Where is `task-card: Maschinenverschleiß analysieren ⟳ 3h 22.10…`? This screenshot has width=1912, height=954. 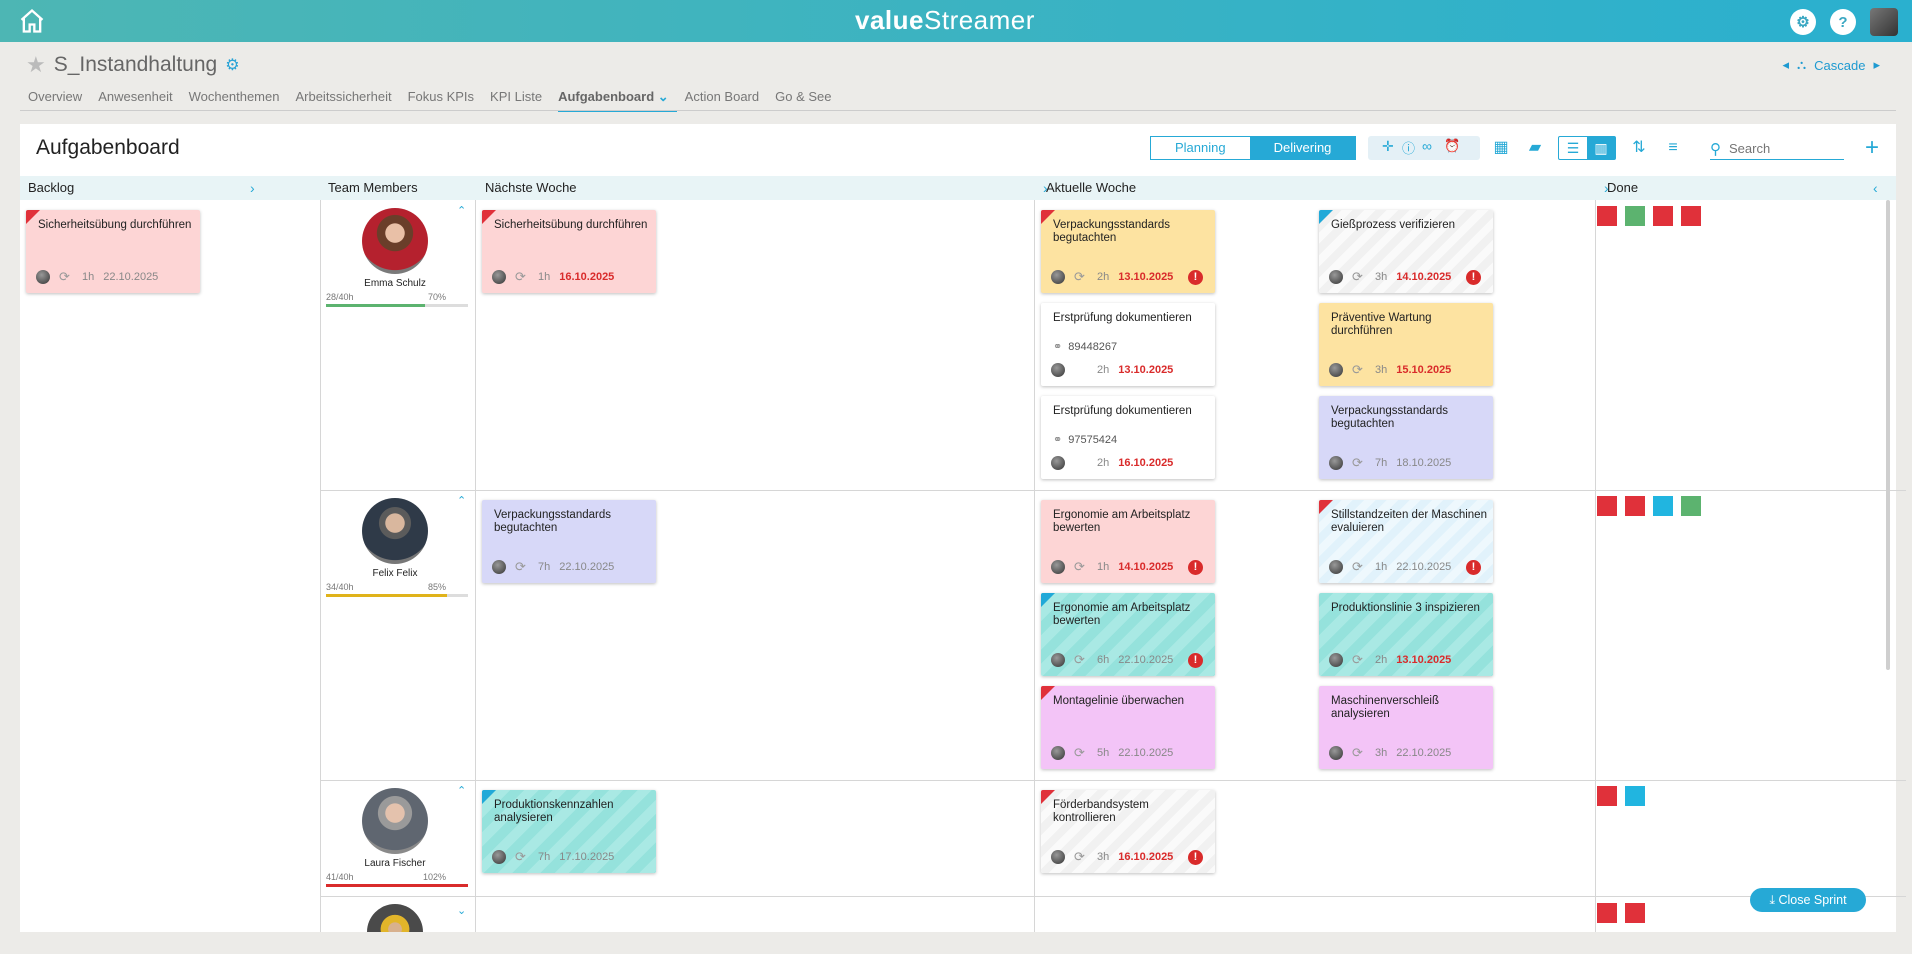
task-card: Maschinenverschleiß analysieren ⟳ 3h 22.10… is located at coordinates (1406, 727).